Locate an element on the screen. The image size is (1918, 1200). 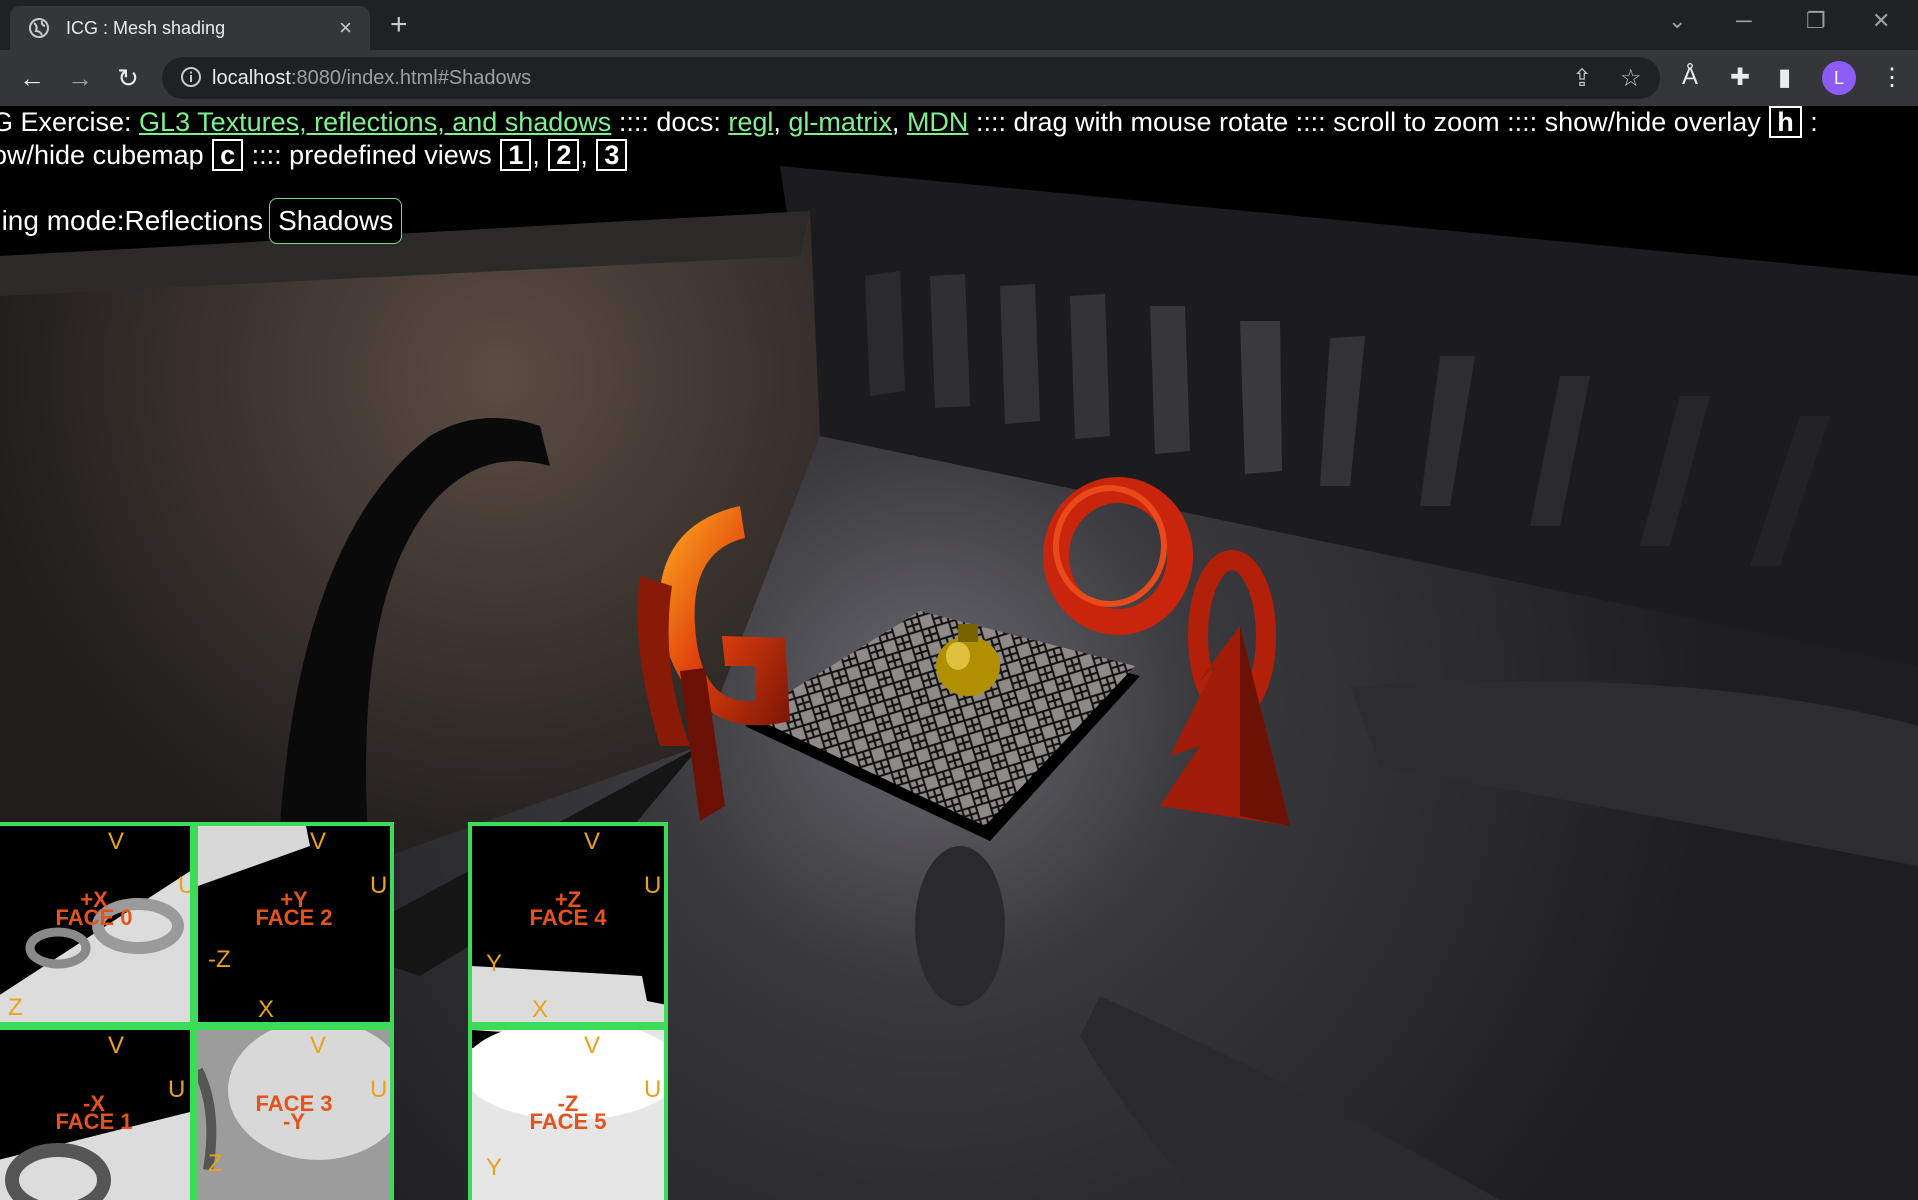
cubemap-face-0: +X FACE 0 V U Z is located at coordinates (97, 924).